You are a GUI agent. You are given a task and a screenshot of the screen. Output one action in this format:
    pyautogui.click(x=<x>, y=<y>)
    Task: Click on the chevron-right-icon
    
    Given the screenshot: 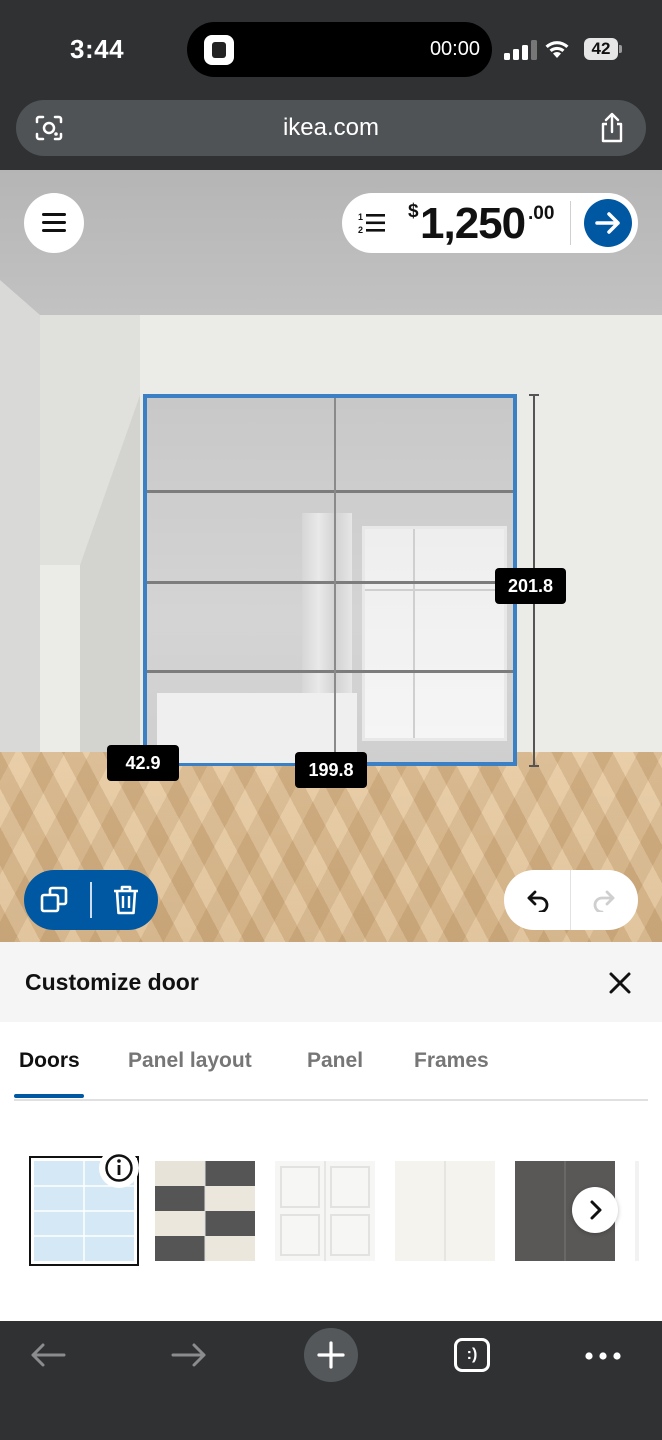 What is the action you would take?
    pyautogui.click(x=596, y=1210)
    